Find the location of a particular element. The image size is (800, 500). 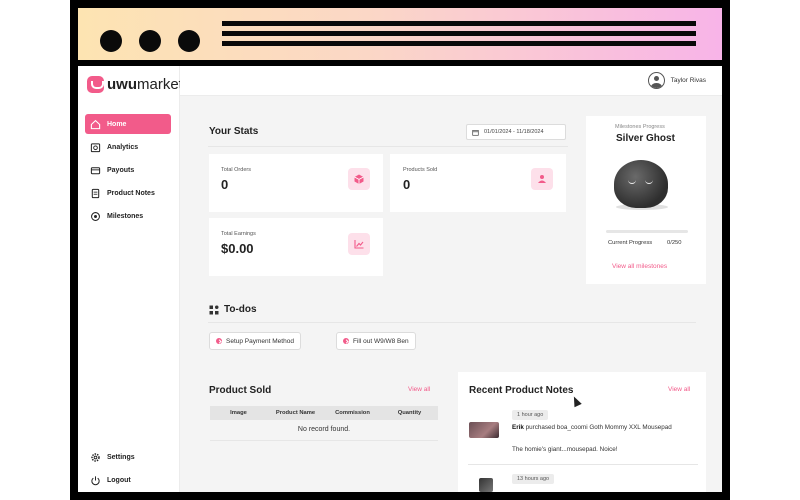

logo-icon is located at coordinates (95, 84).